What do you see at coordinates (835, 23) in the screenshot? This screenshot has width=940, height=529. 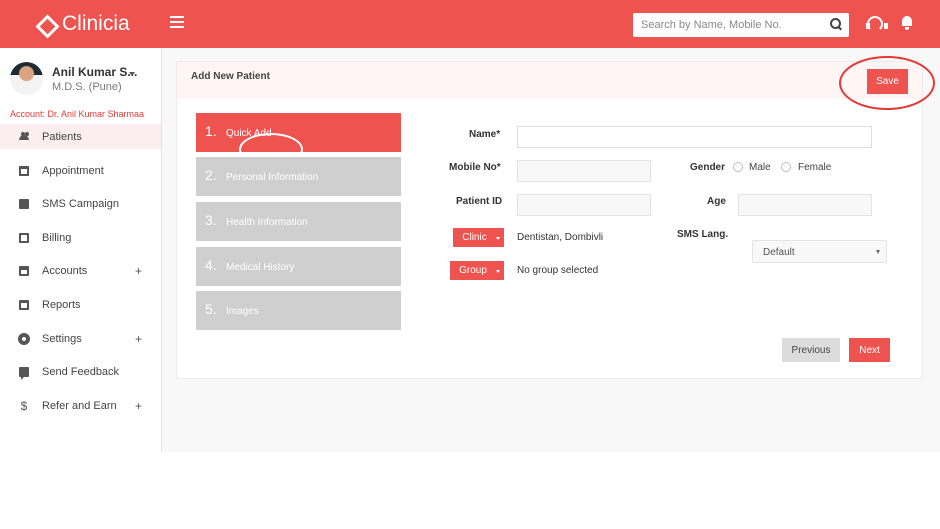 I see `search-icon` at bounding box center [835, 23].